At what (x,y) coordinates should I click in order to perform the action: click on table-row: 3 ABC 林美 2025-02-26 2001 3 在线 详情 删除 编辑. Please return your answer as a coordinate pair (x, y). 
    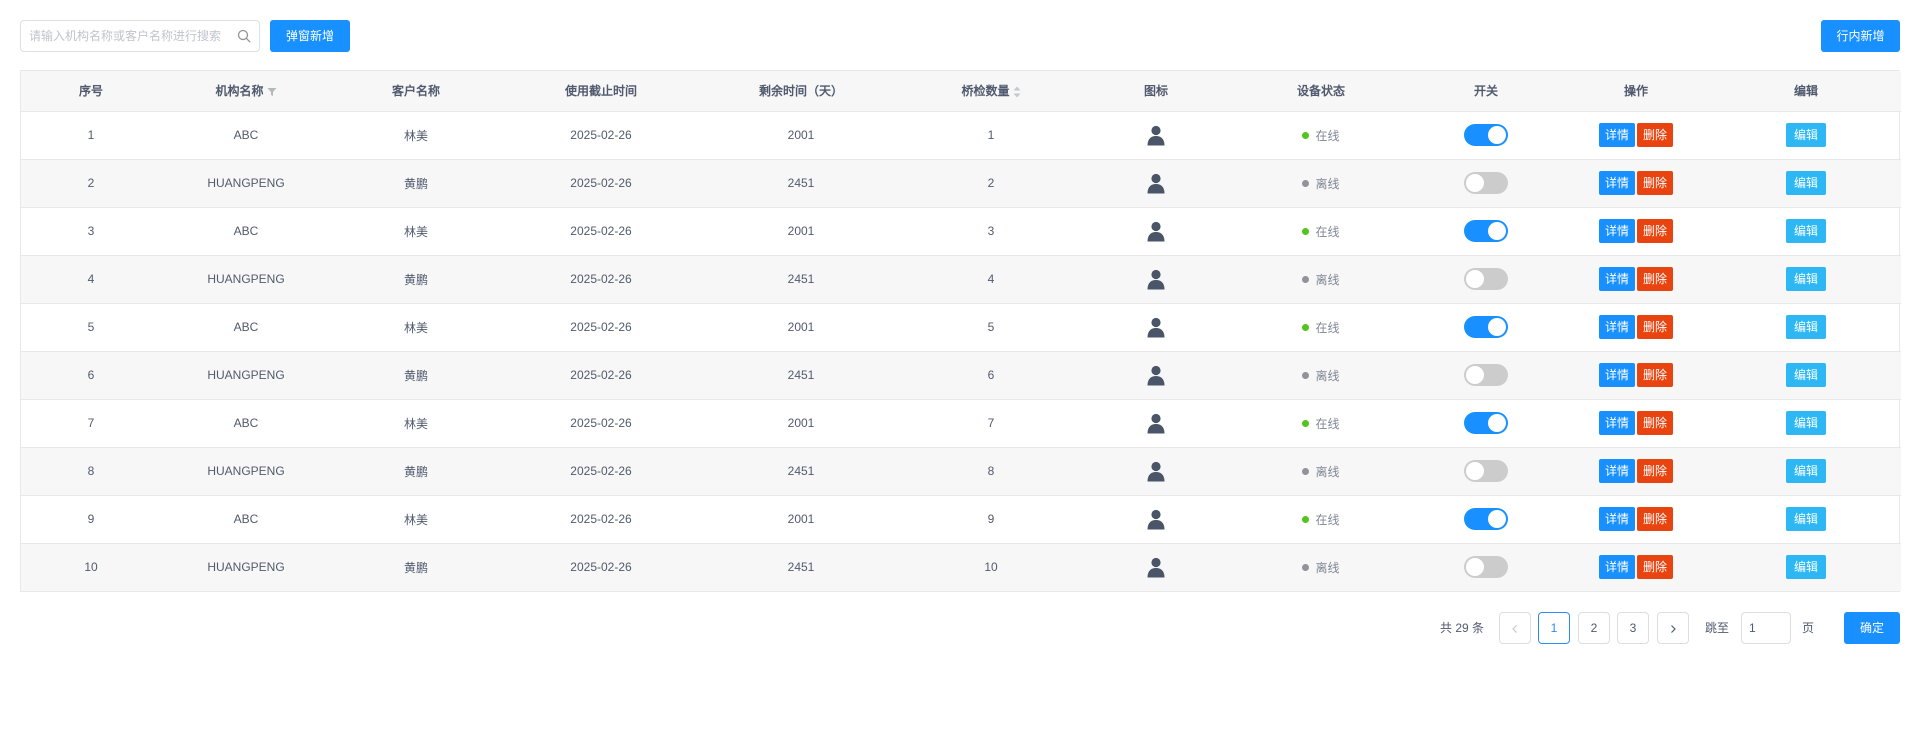
    Looking at the image, I should click on (961, 231).